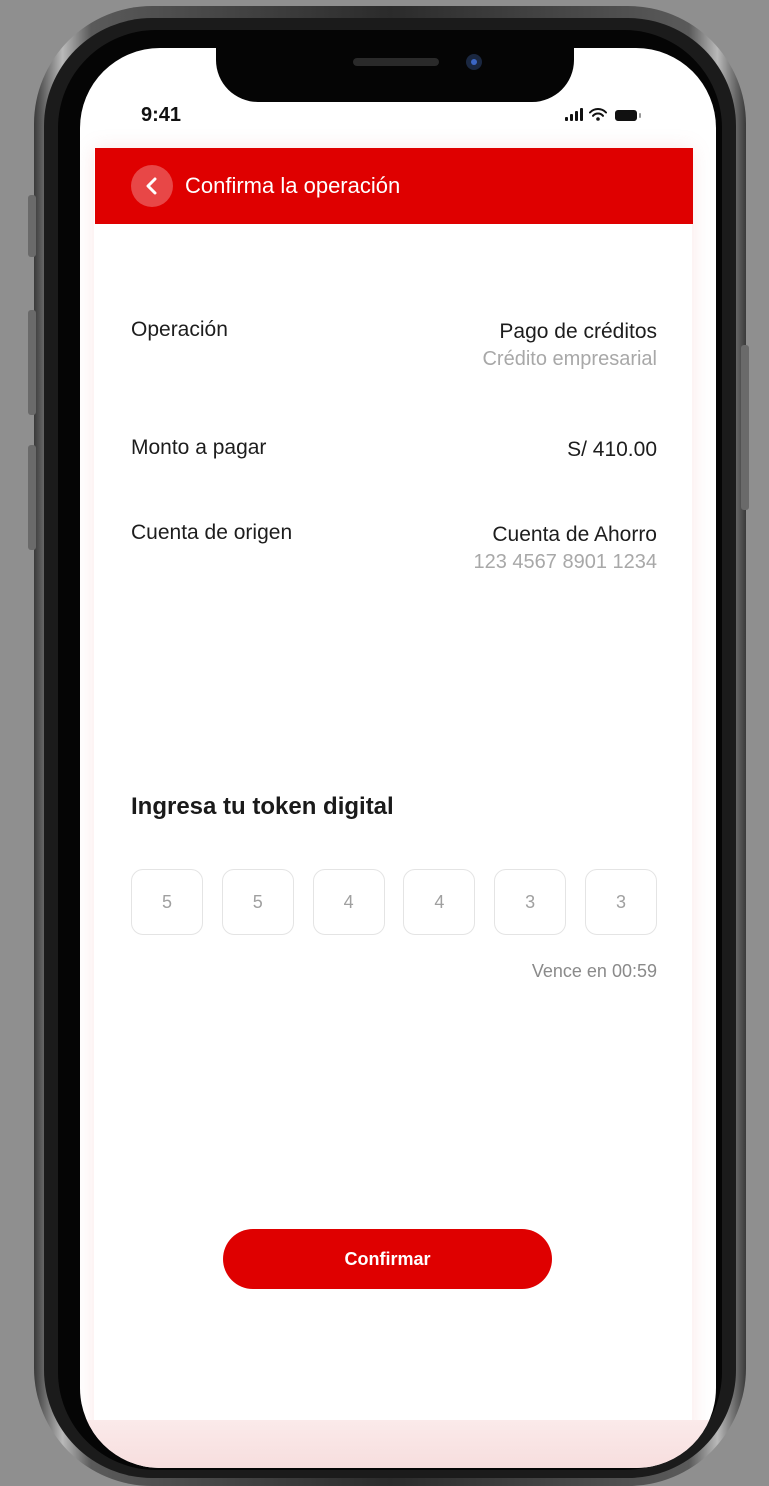  I want to click on detail-value: Pago de créditos, so click(578, 331).